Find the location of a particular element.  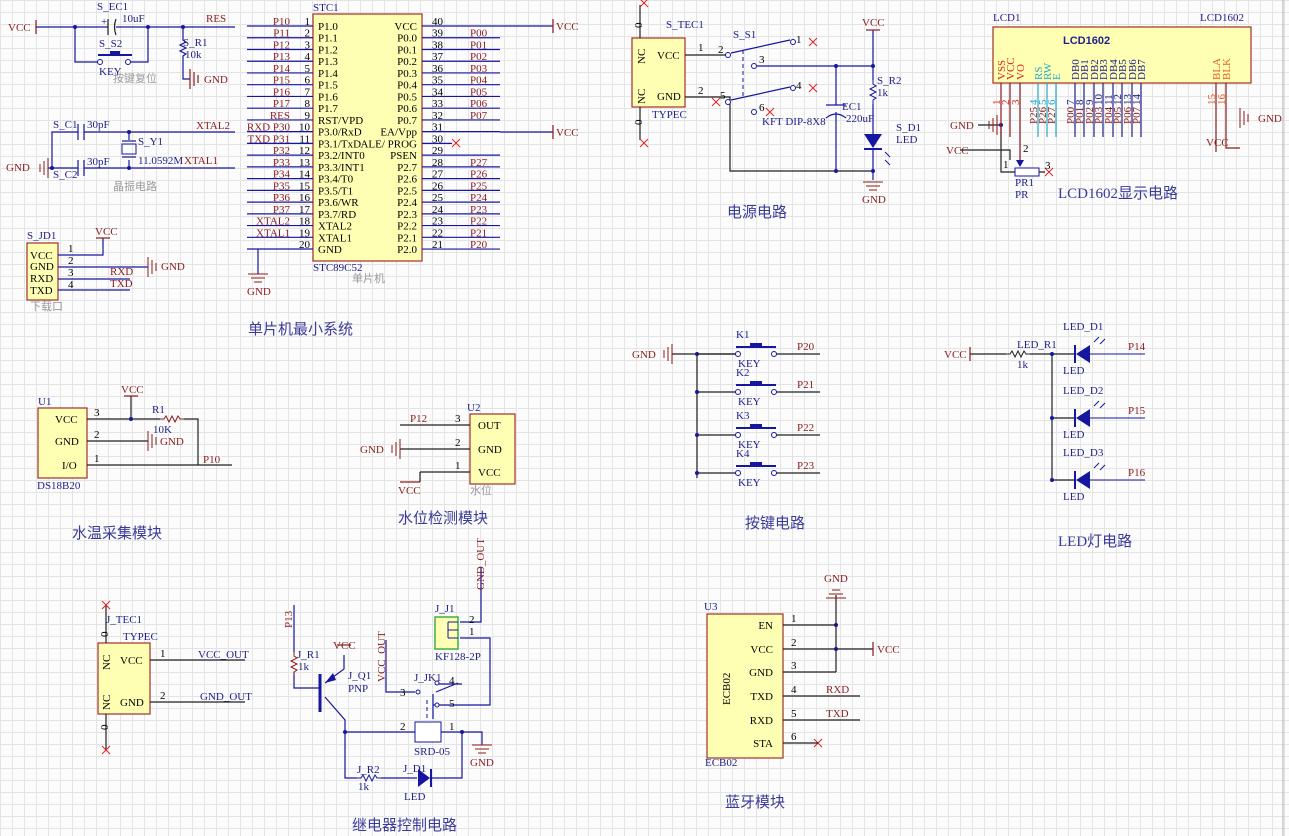

net-label-gnd: GND is located at coordinates (482, 763).